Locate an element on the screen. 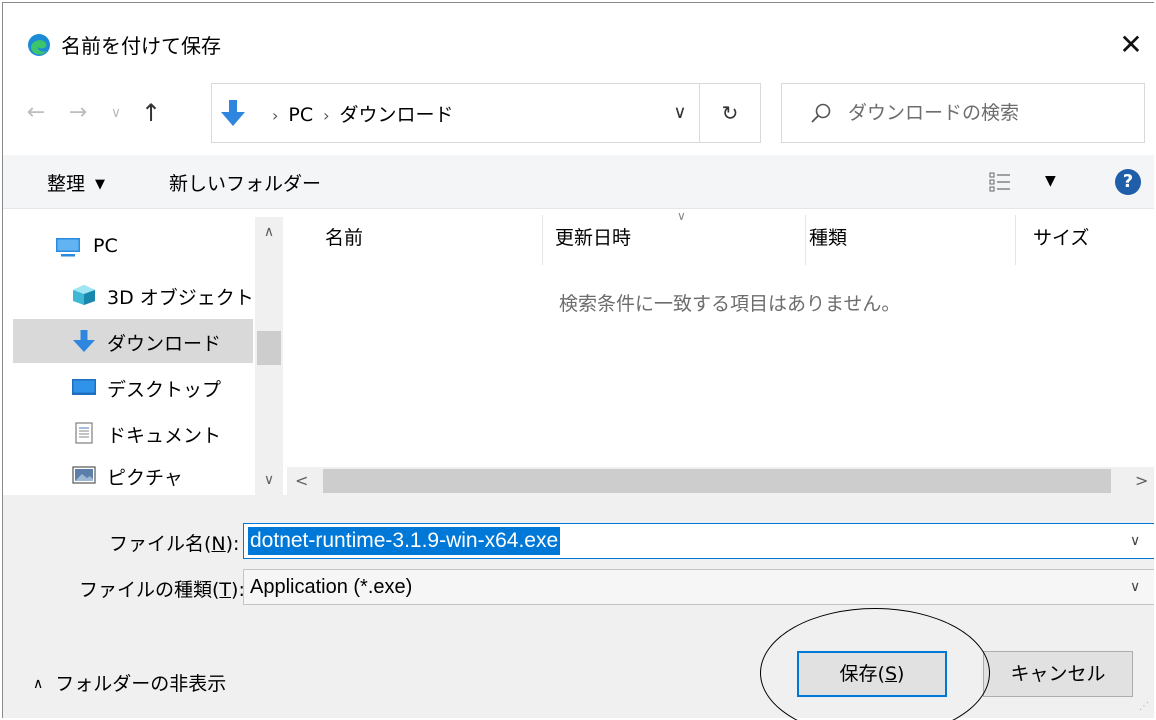 The image size is (1156, 720). nav-item-label: ドキュメント is located at coordinates (164, 436).